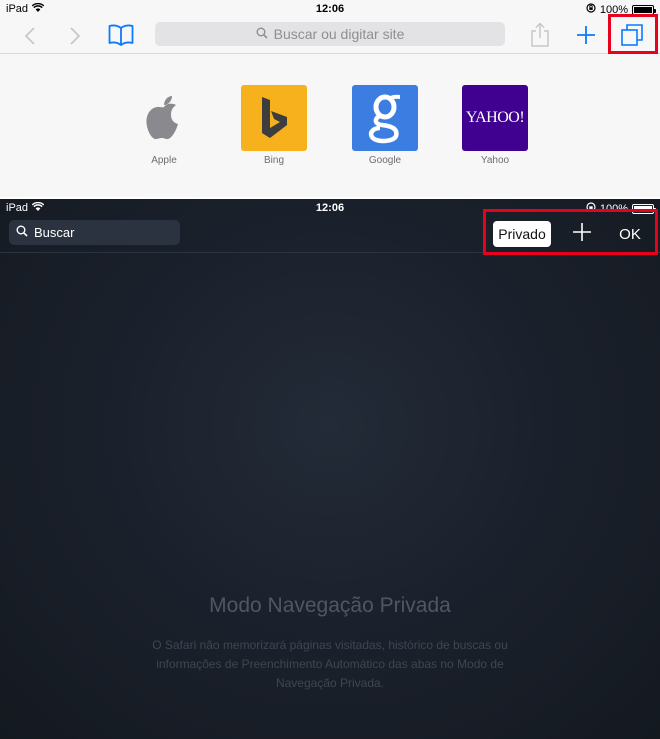  Describe the element at coordinates (540, 35) in the screenshot. I see `share-icon` at that location.